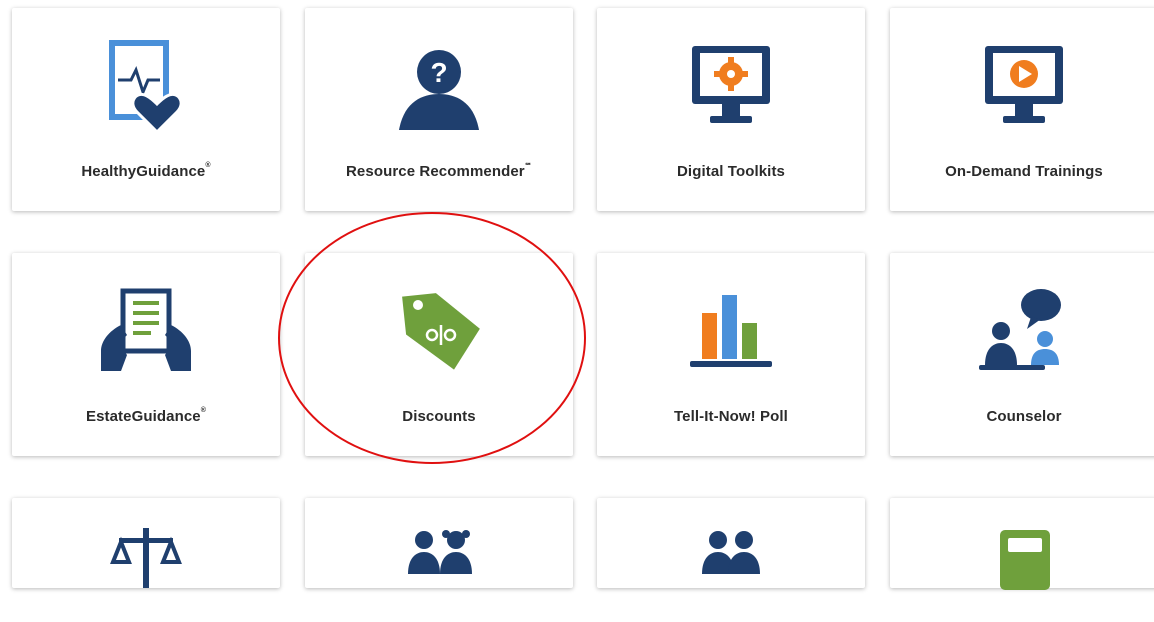  I want to click on tile-label: Resource Recommender℠, so click(439, 171).